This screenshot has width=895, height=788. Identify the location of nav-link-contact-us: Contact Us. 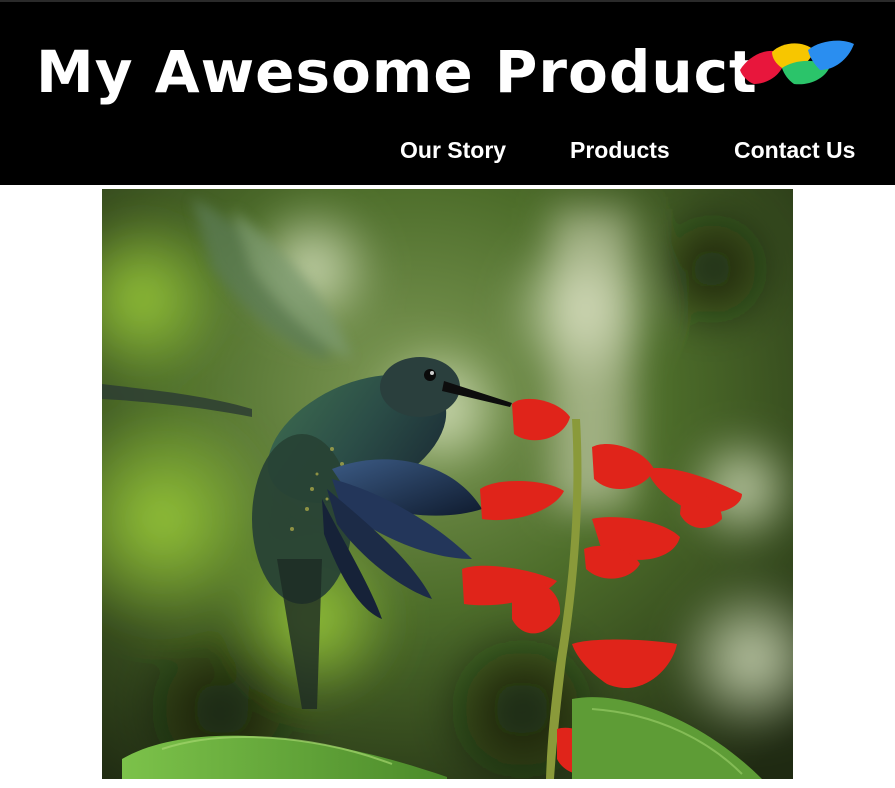
(794, 150).